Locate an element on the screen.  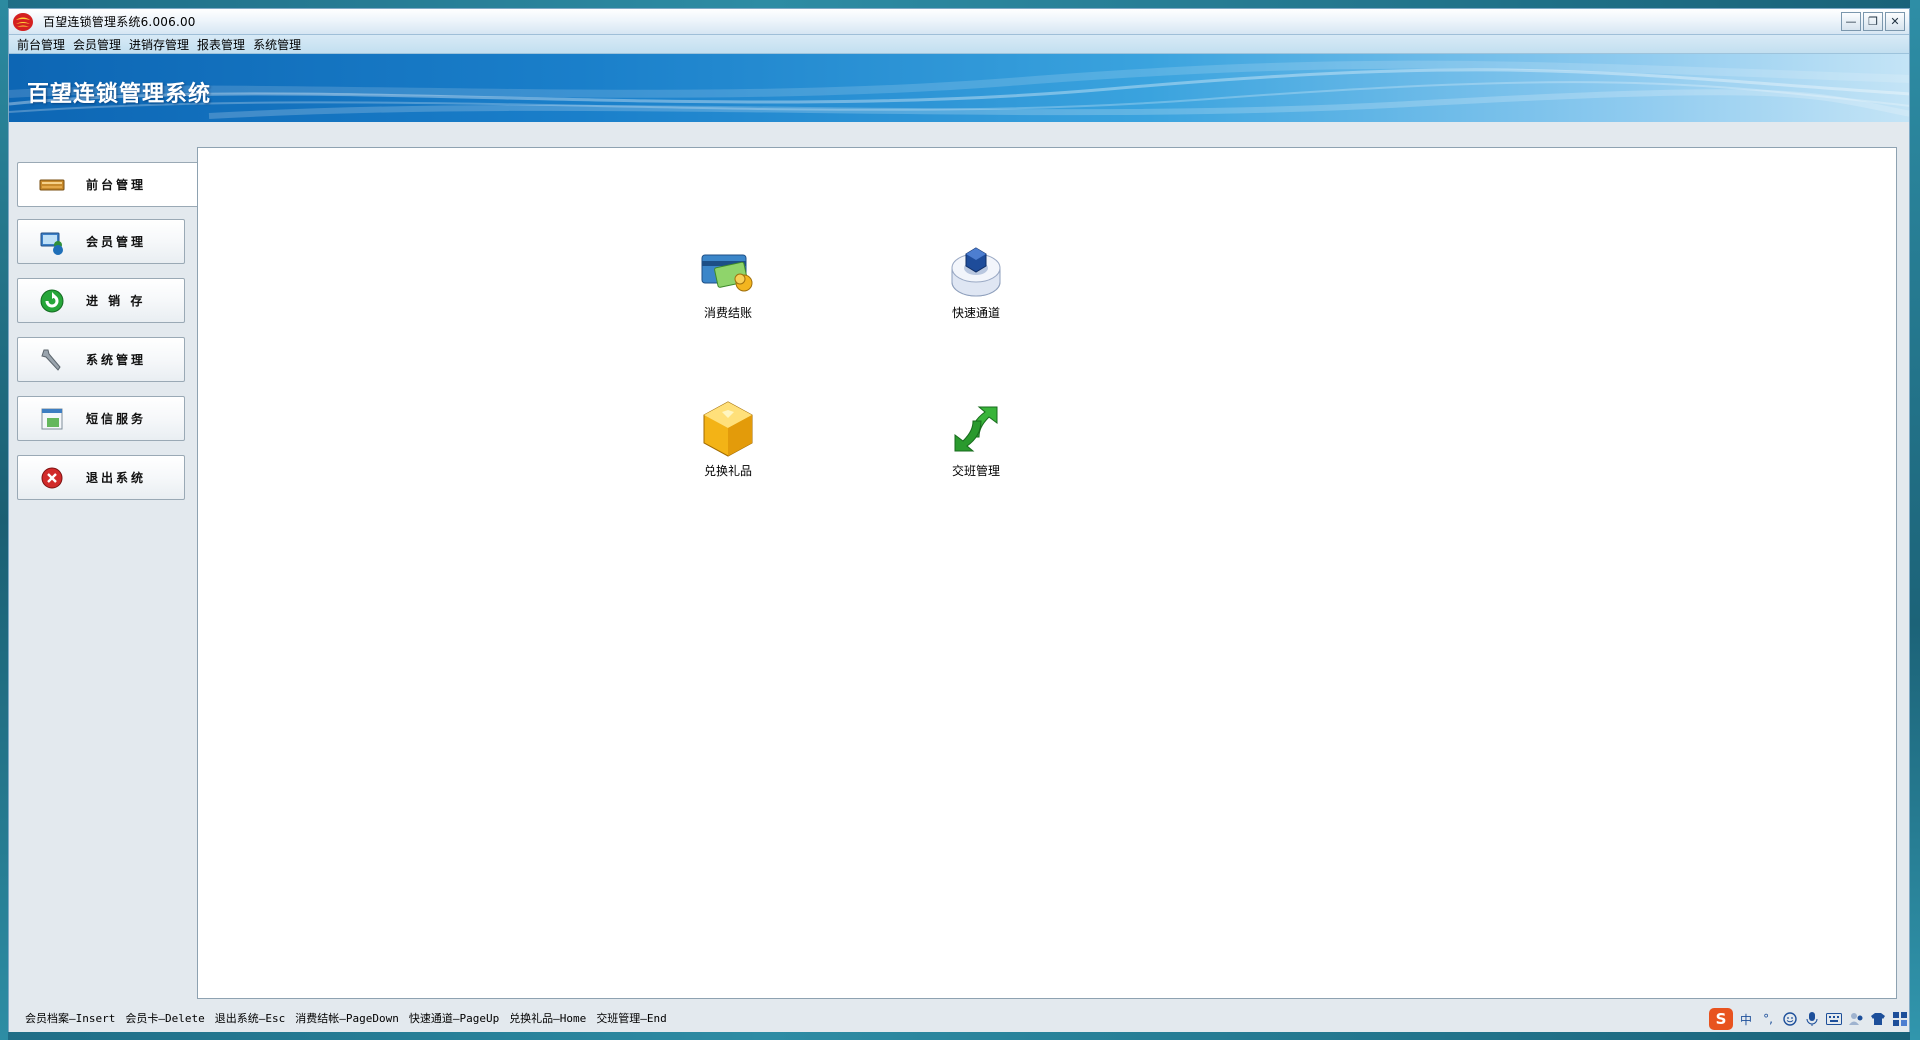
shift-handover-icon is located at coordinates (976, 429).